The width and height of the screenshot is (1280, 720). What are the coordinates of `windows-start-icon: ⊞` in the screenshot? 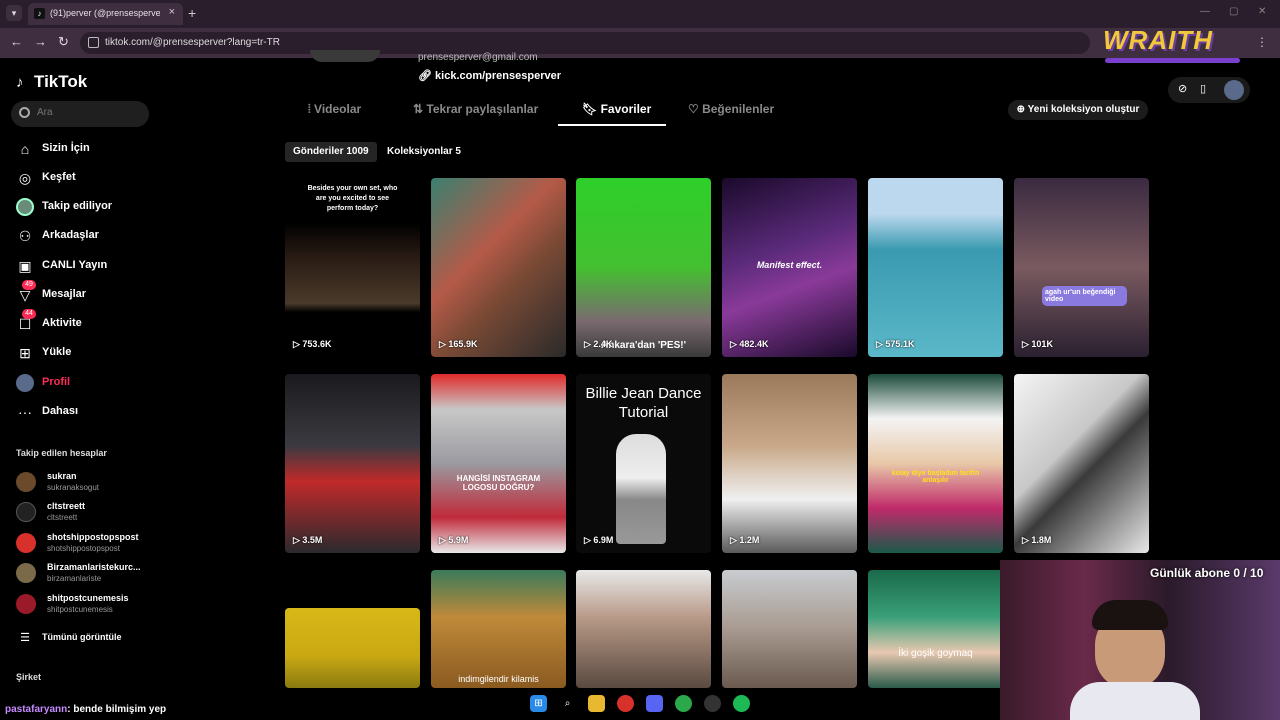 It's located at (538, 703).